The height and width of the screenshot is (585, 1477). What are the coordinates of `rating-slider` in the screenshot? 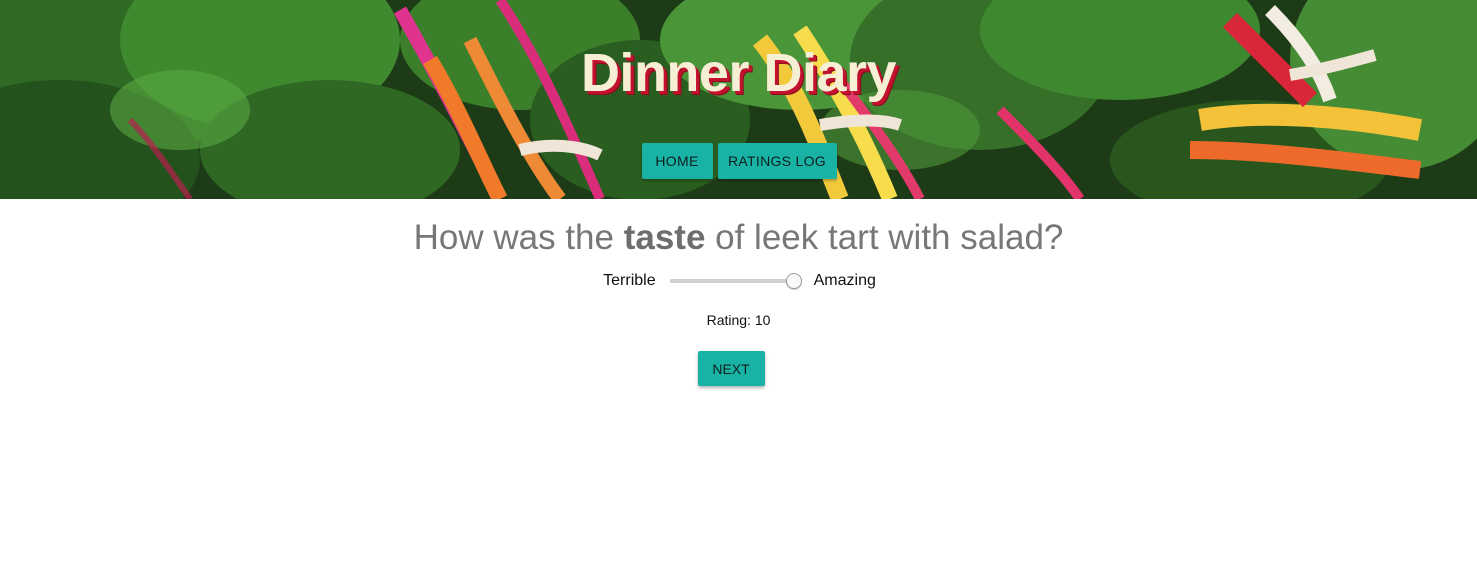 It's located at (735, 281).